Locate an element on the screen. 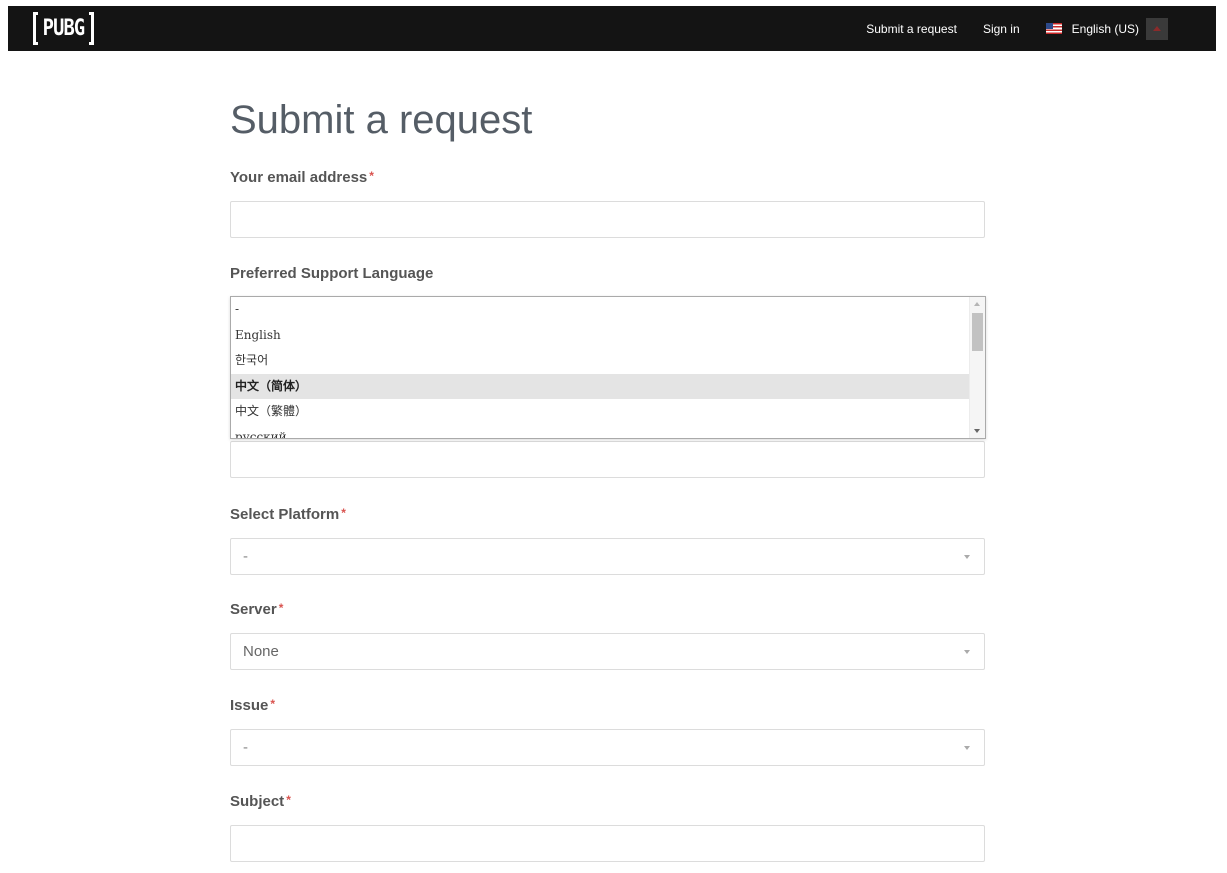  subject-label-text: Subject is located at coordinates (257, 801).